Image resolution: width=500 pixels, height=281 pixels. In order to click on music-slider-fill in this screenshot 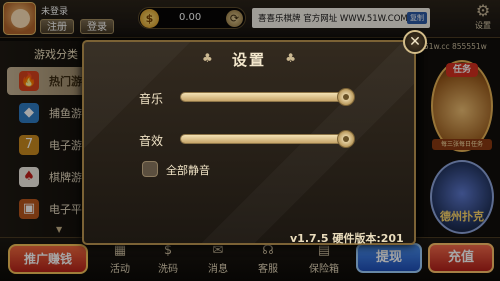, I will do `click(263, 97)`.